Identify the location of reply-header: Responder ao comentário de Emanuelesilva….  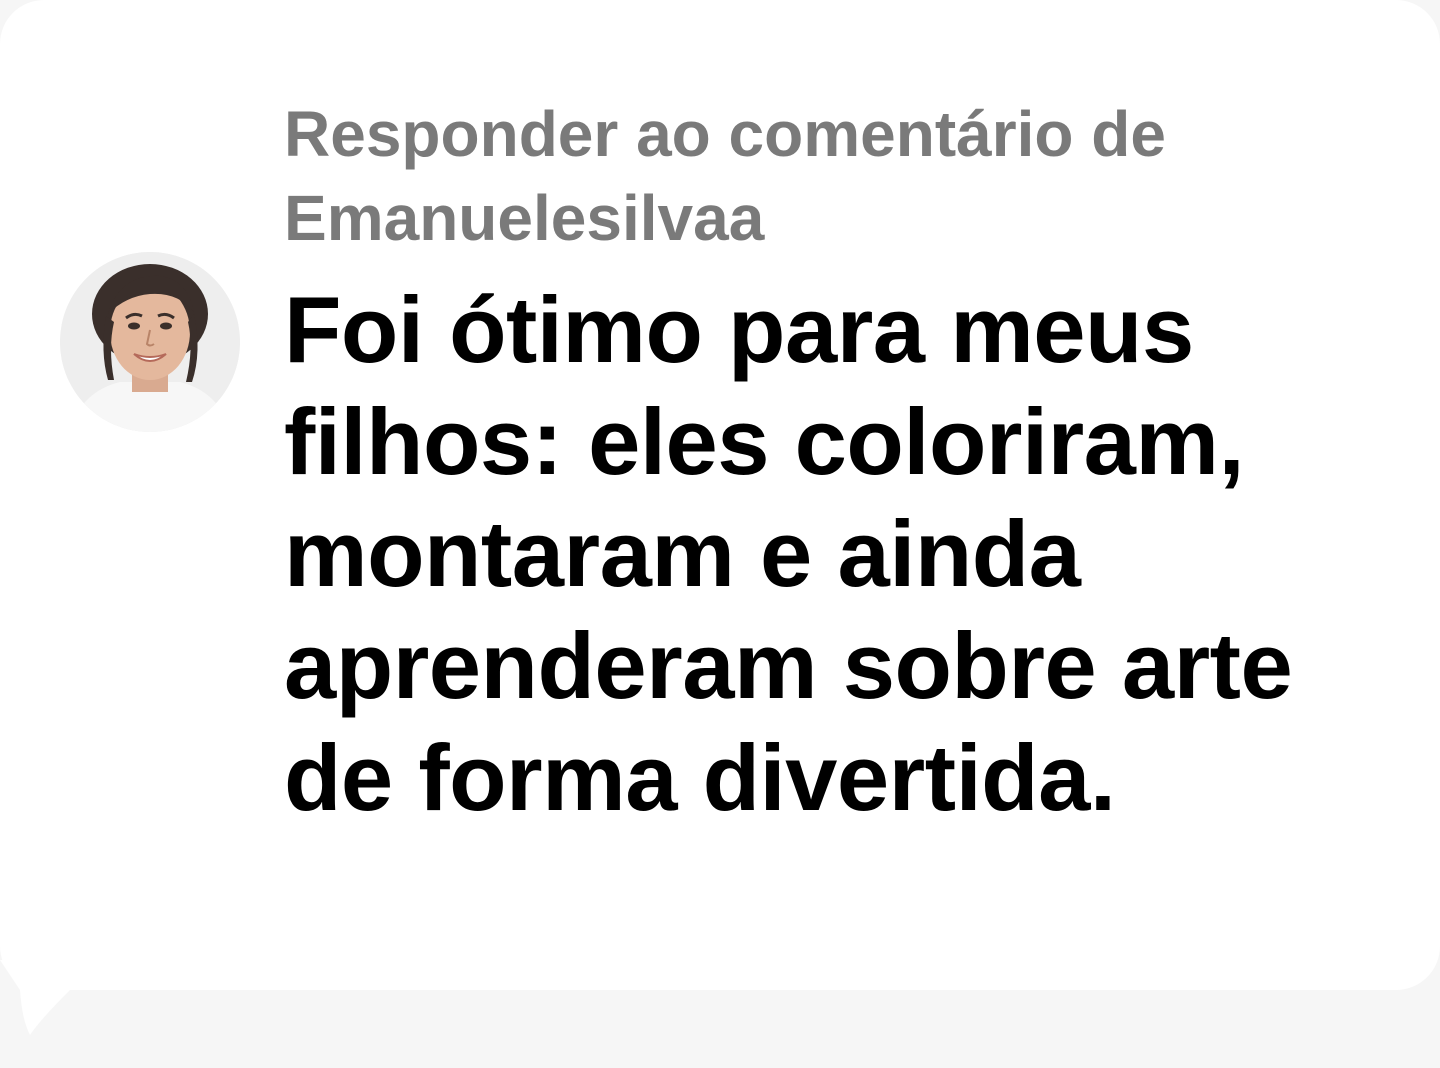
(725, 176).